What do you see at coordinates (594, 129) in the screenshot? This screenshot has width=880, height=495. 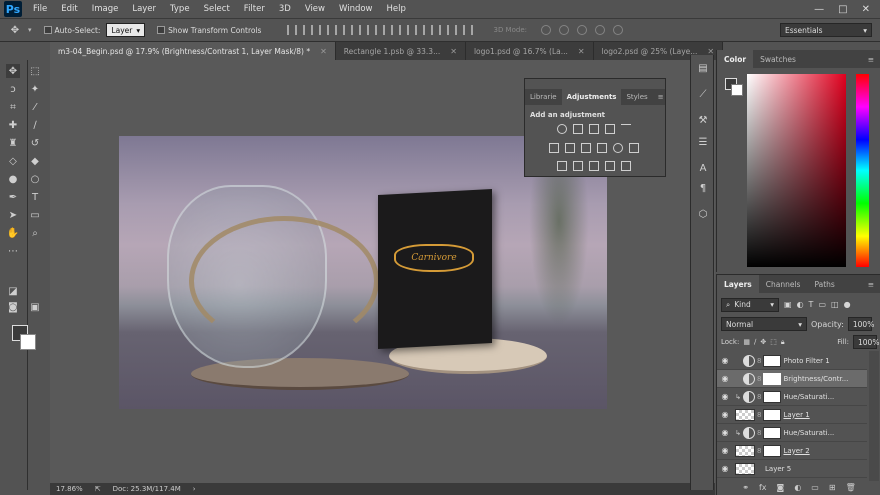 I see `curves-icon` at bounding box center [594, 129].